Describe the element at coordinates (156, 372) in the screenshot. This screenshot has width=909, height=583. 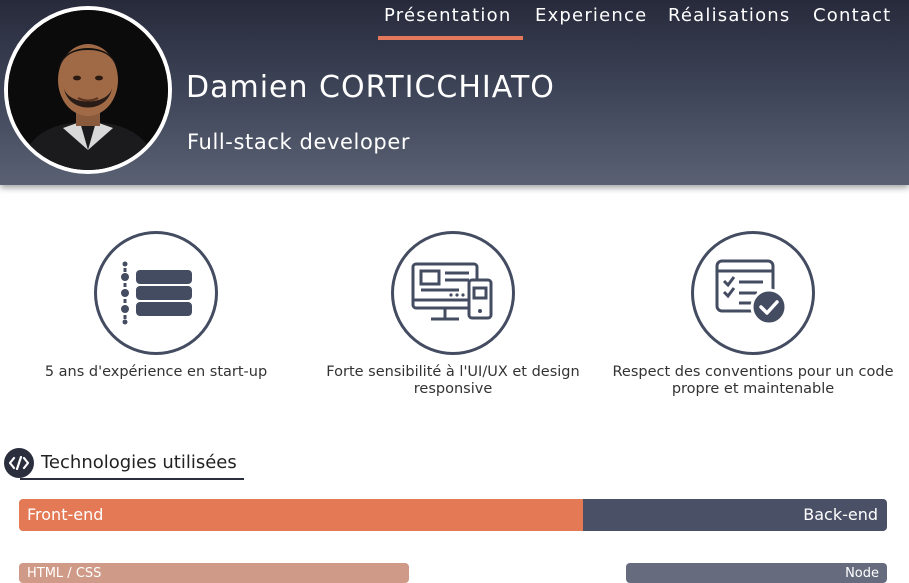
I see `feature-caption: 5 ans d'expérience en start-up` at that location.